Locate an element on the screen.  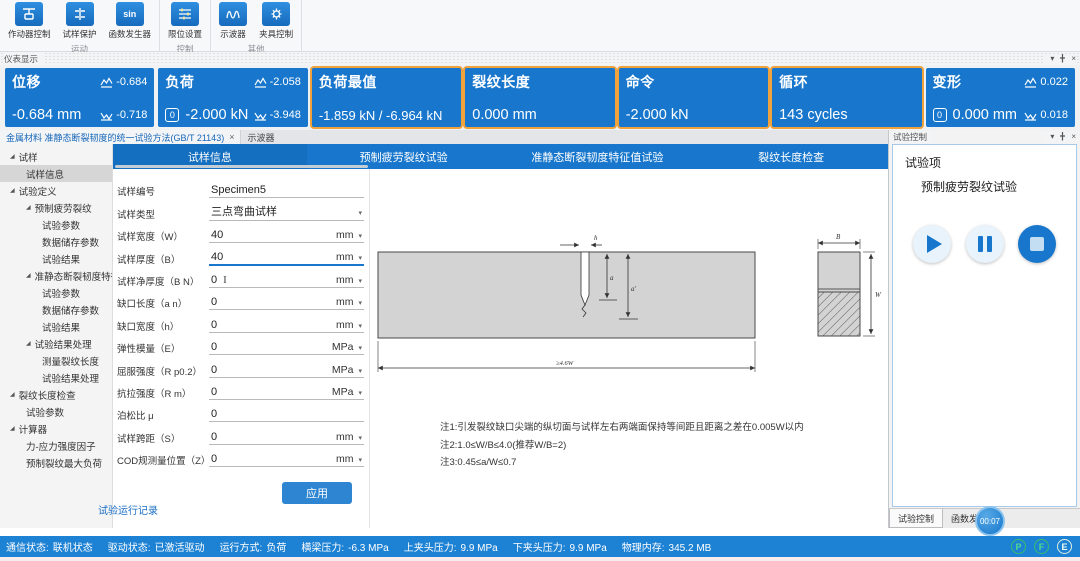
gauge-load-extremes: 负荷最值 -1.859 kN / -6.964 kN is located at coordinates (386, 97).